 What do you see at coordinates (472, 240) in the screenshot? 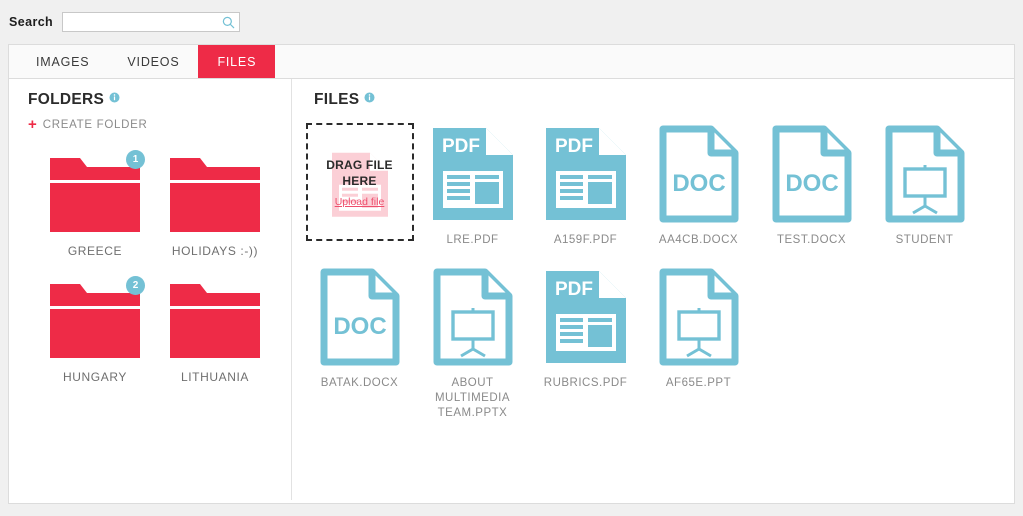
I see `file-label: LRE.PDF` at bounding box center [472, 240].